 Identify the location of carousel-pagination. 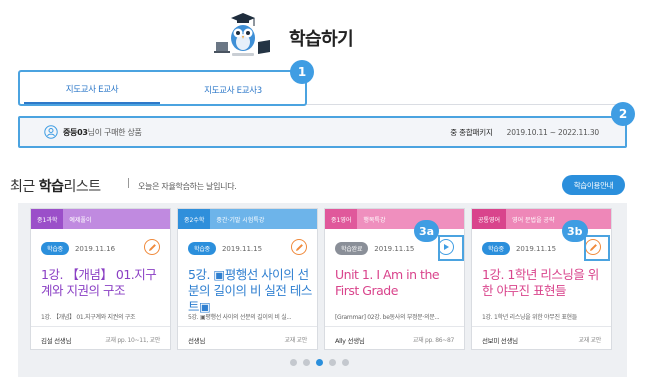
(319, 362).